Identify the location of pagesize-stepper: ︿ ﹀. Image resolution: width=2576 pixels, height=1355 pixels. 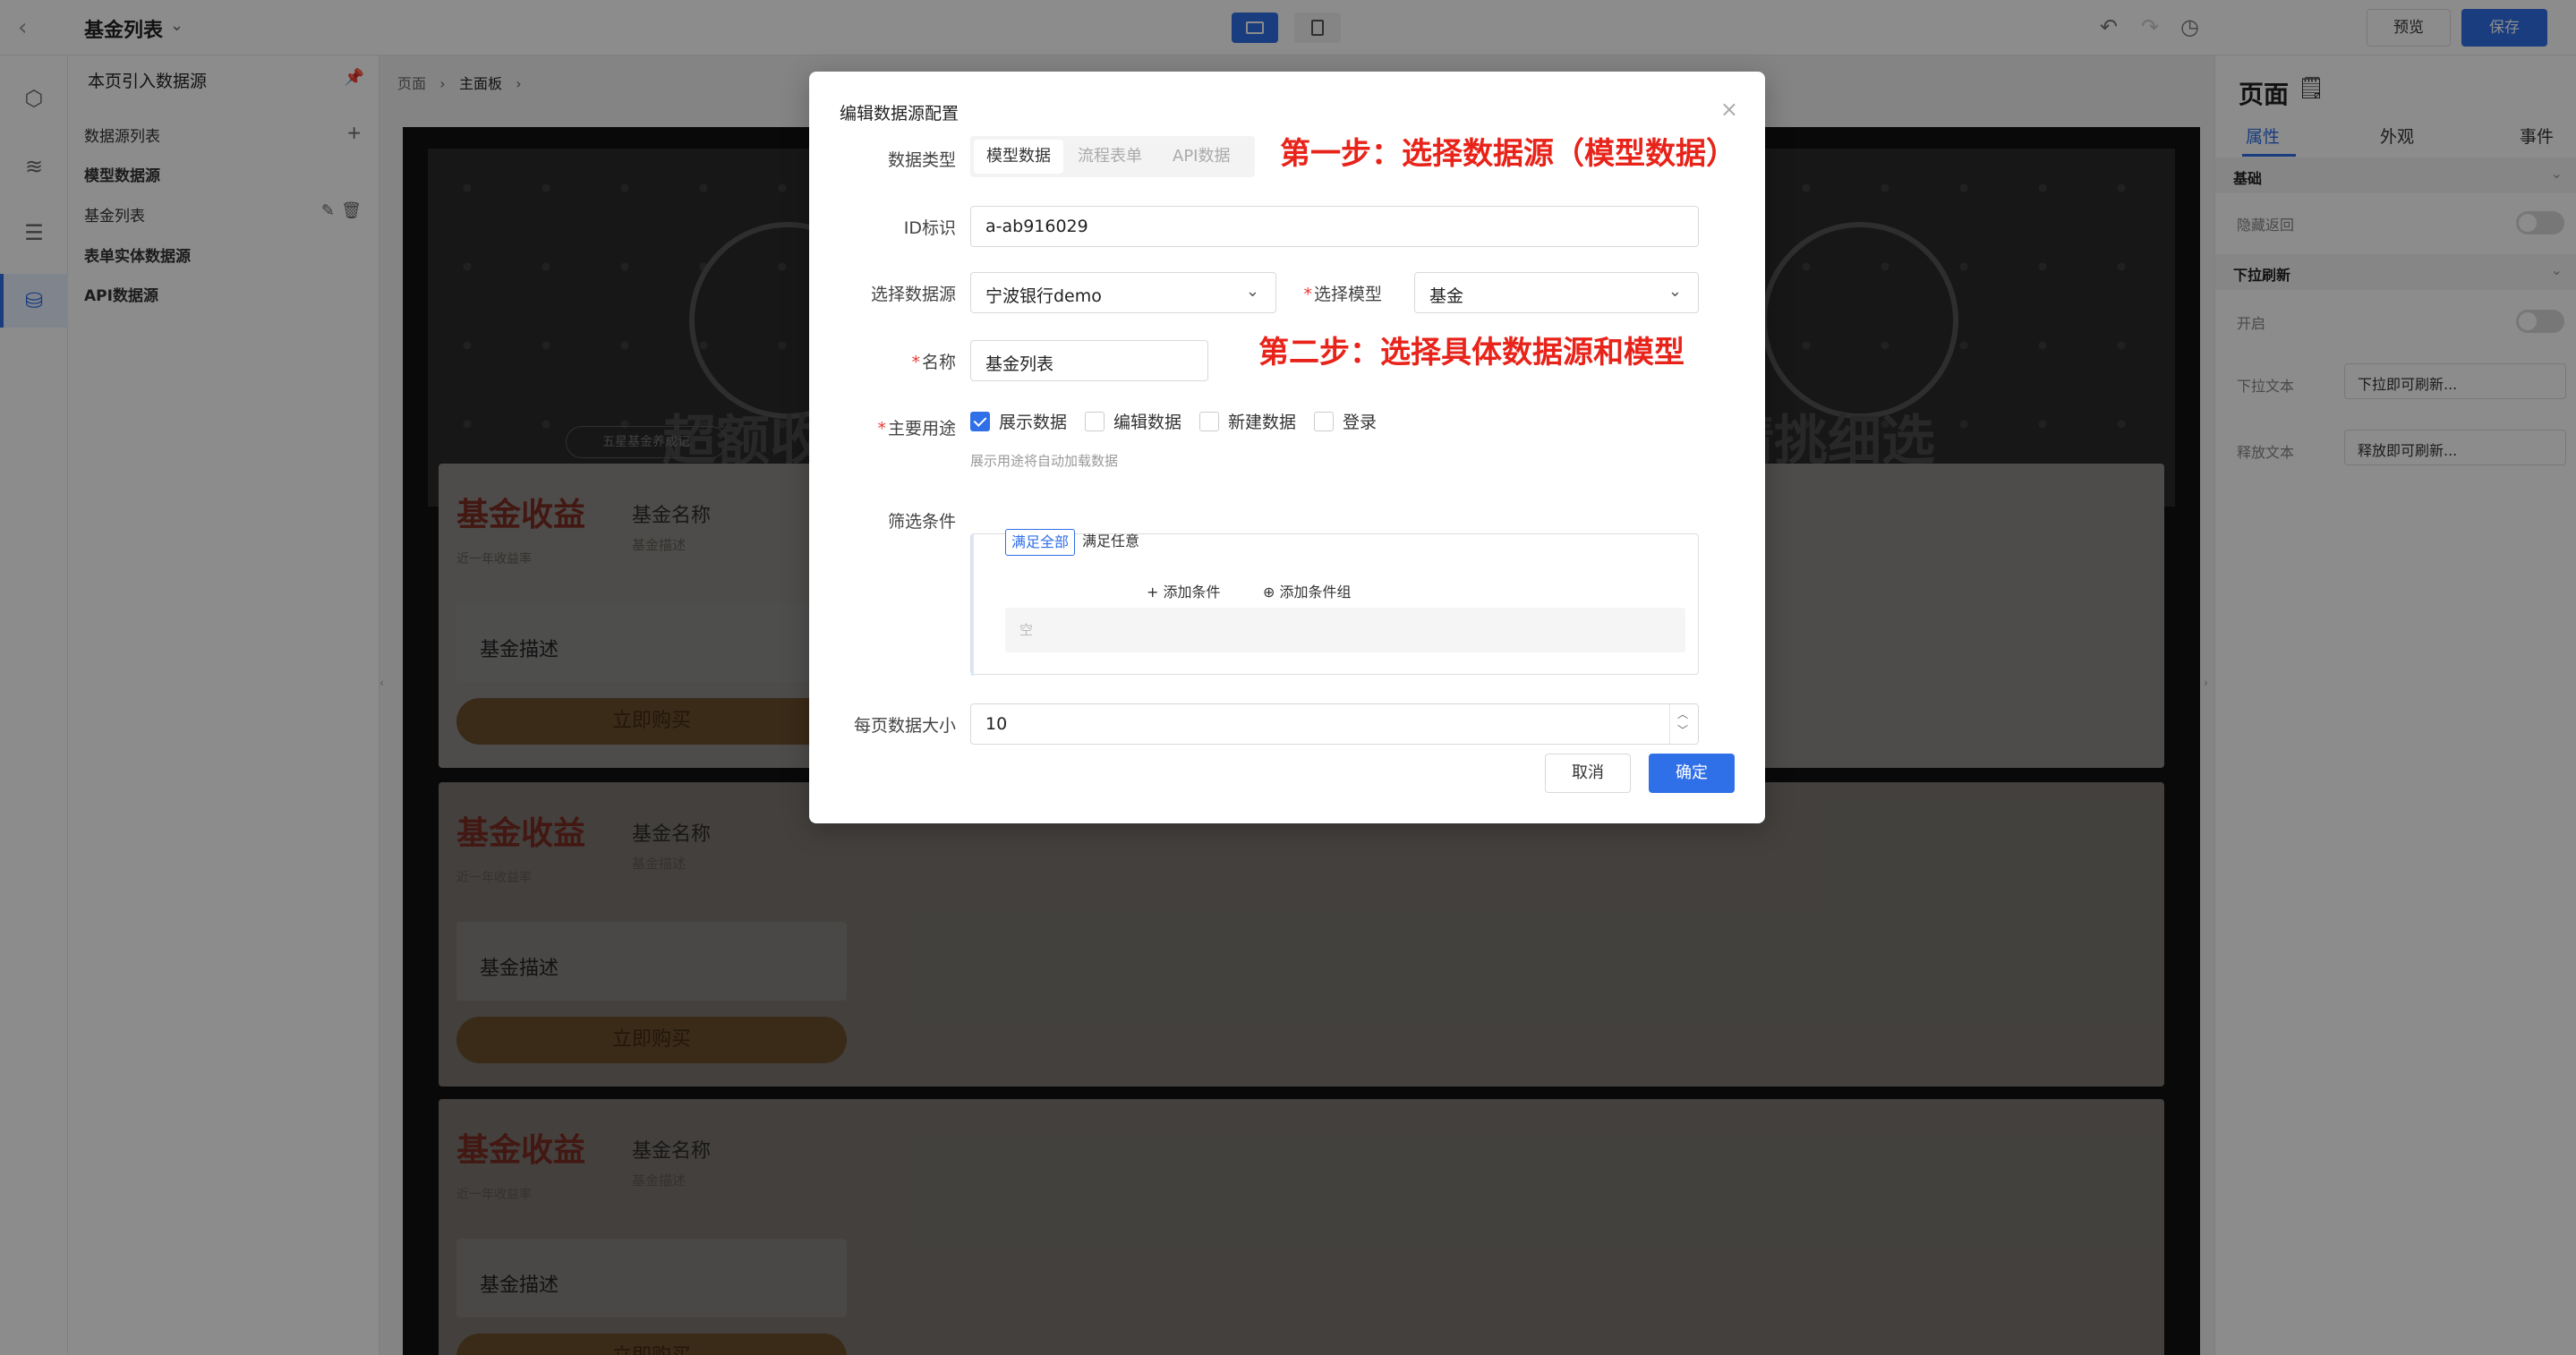
(1683, 724).